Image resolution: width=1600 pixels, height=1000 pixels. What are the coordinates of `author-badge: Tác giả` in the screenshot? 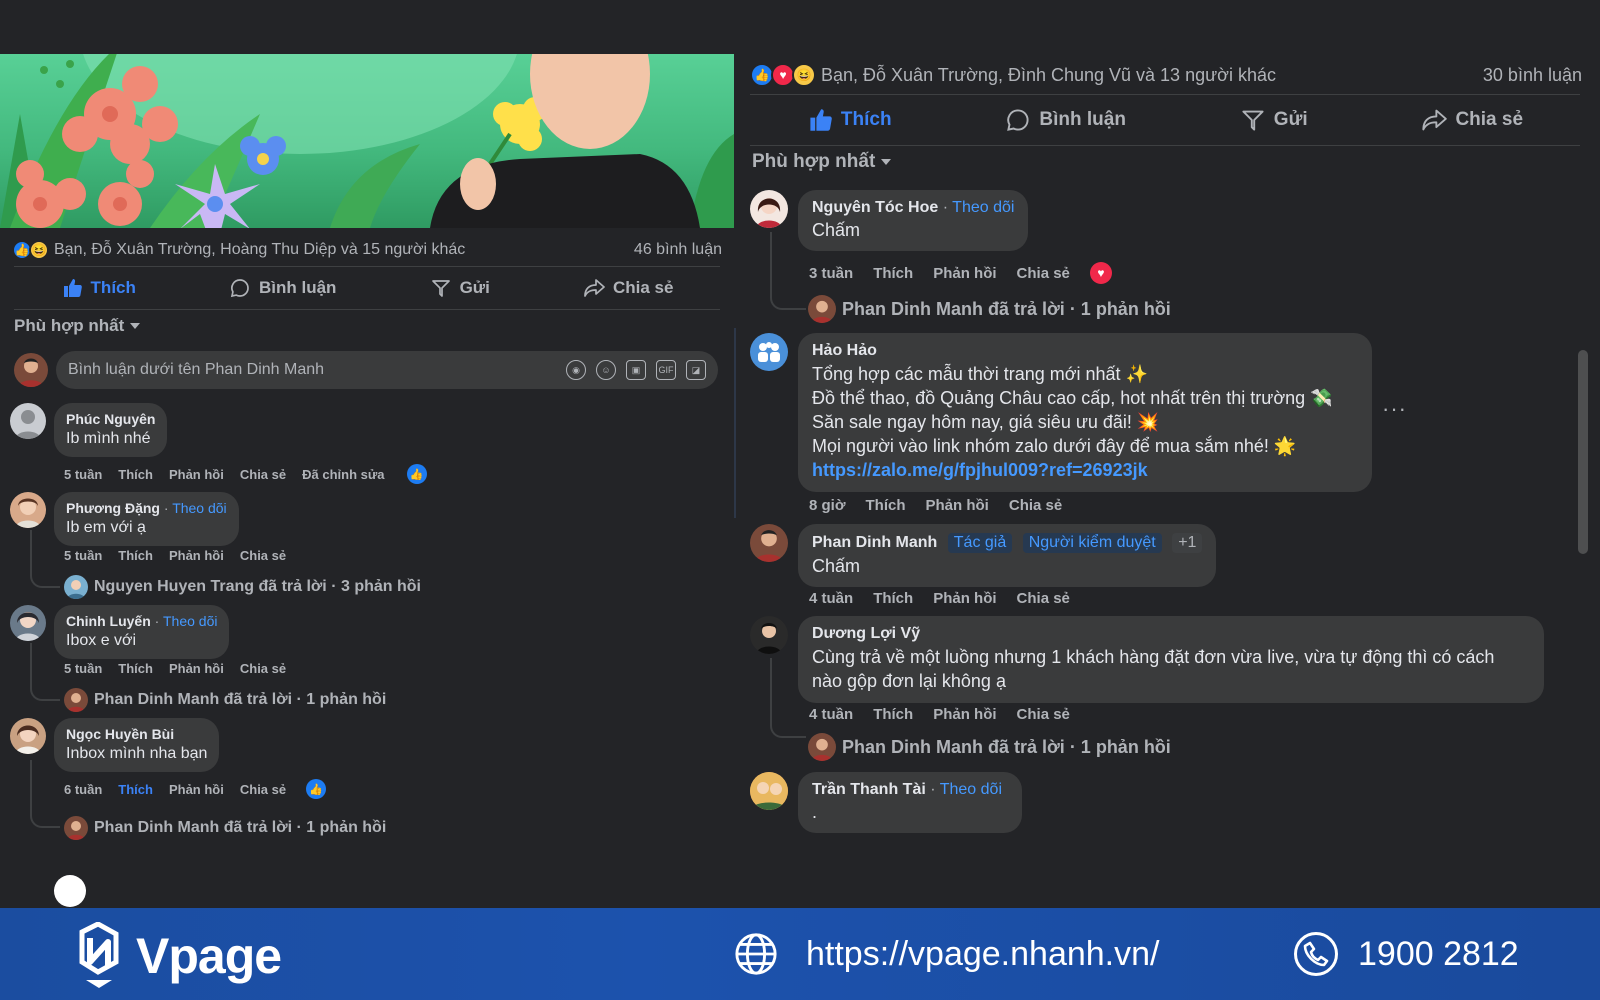 It's located at (980, 543).